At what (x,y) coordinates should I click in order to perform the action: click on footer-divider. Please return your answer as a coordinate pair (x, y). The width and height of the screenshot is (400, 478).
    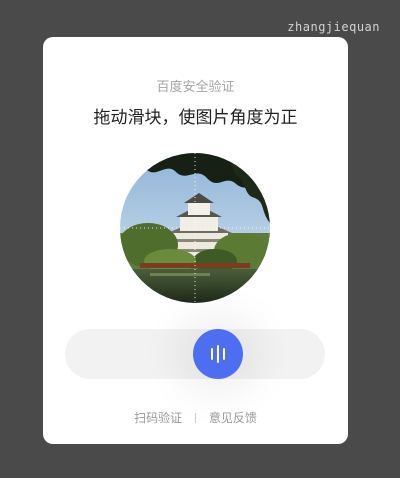
    Looking at the image, I should click on (195, 418).